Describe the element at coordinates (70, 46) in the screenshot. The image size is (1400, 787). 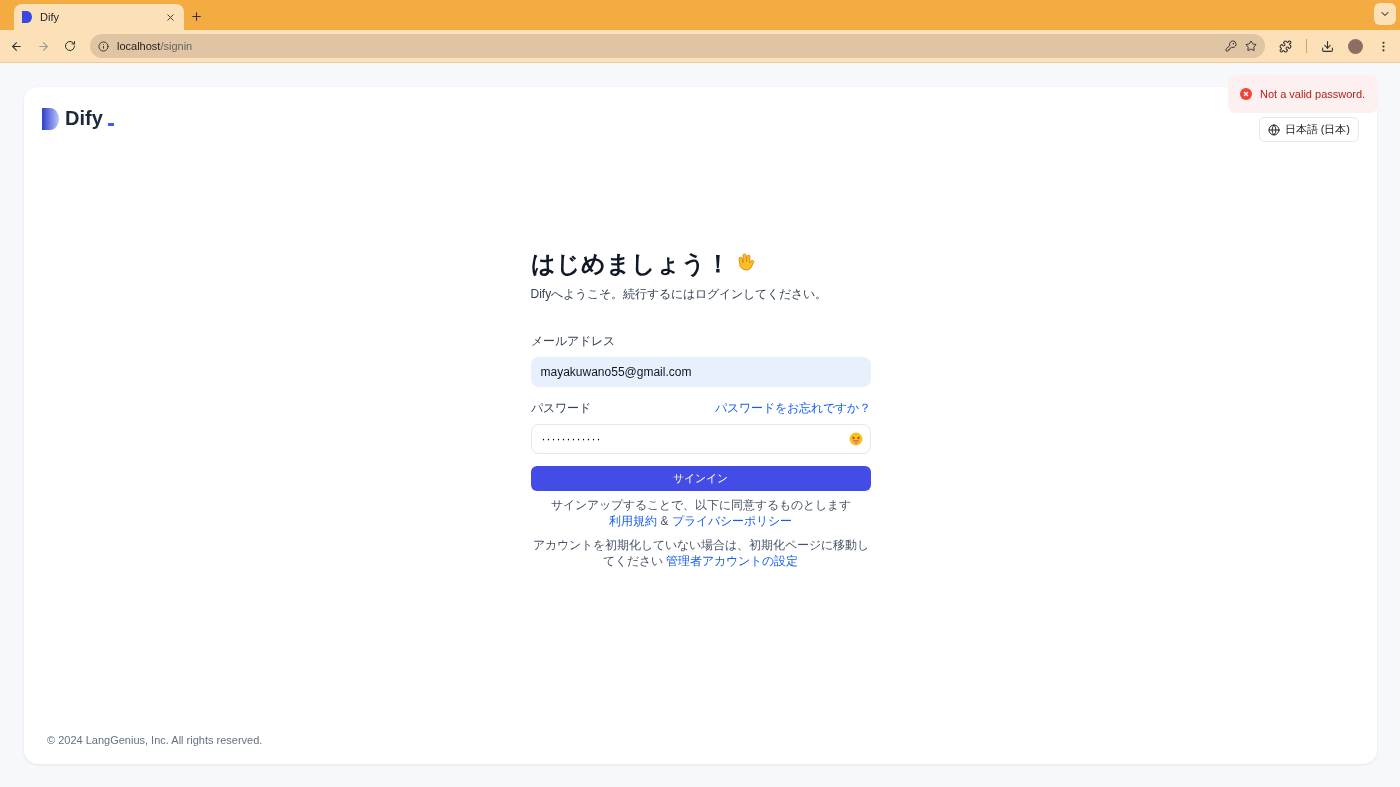
I see `reload-icon` at that location.